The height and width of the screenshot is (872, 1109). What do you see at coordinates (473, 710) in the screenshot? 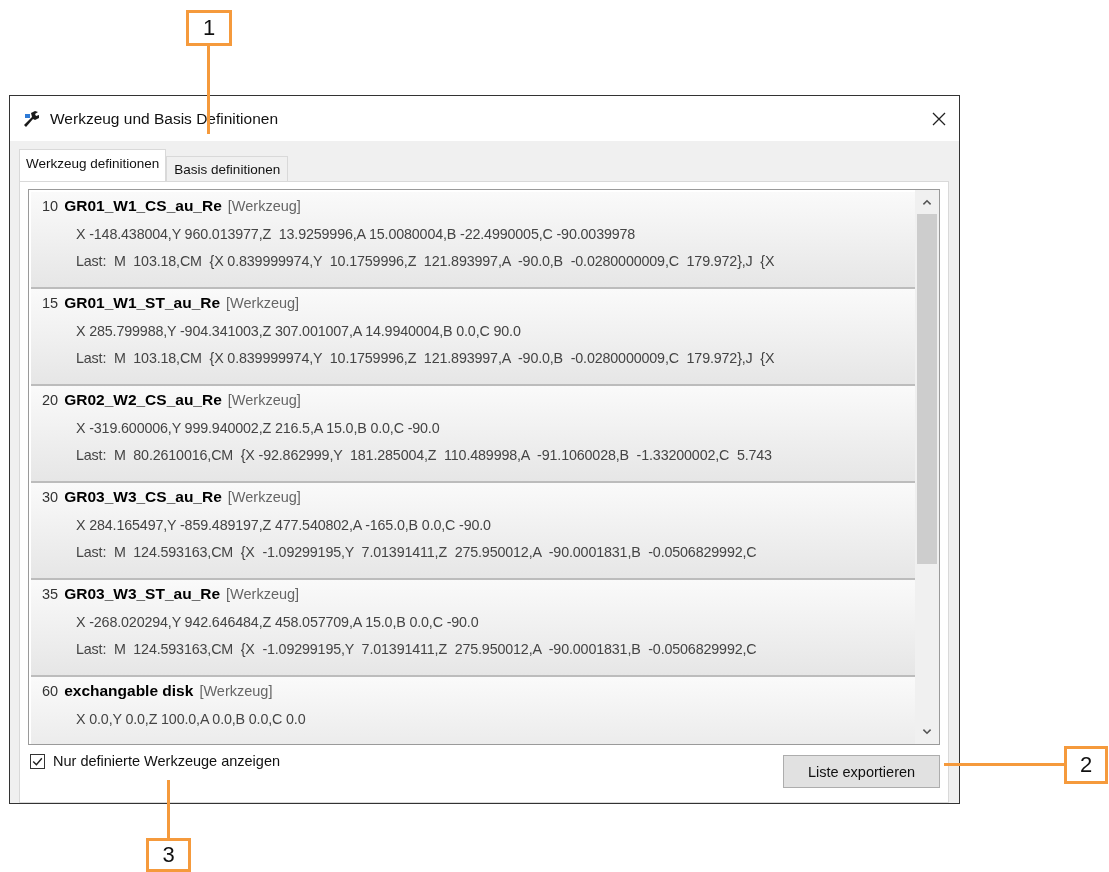
I see `list-item: 60 exchangable disk [Werkzeug] X 0.0,Y 0.0,Z 100.0,A 0.0,B 0.0,C 0.0` at bounding box center [473, 710].